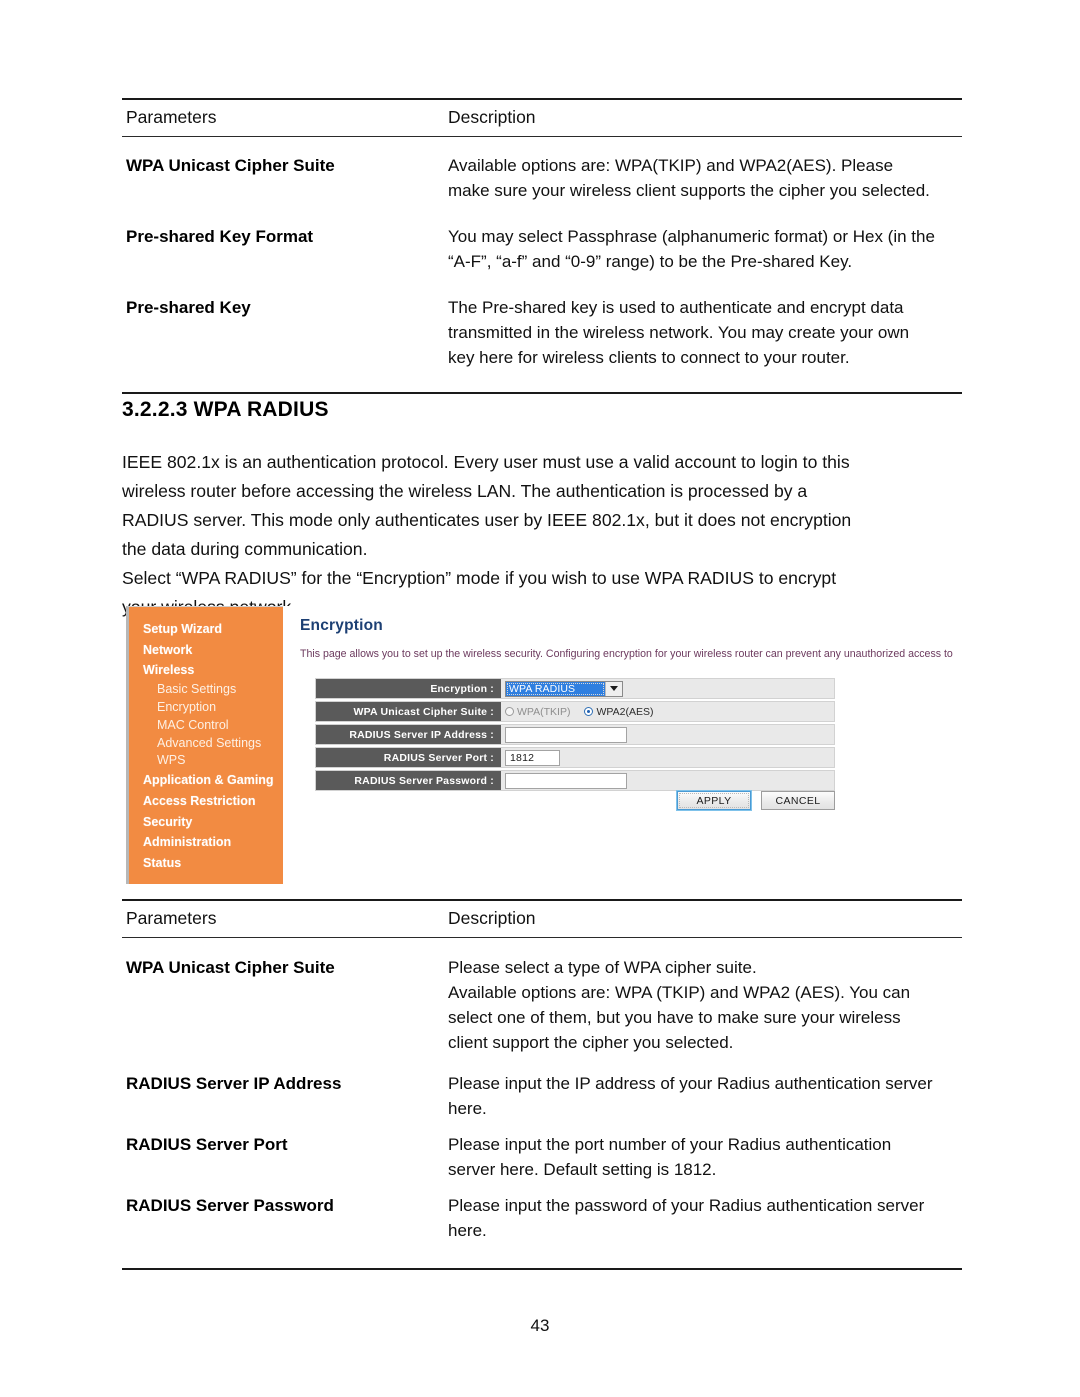  I want to click on param-name: Pre-shared Key, so click(188, 307).